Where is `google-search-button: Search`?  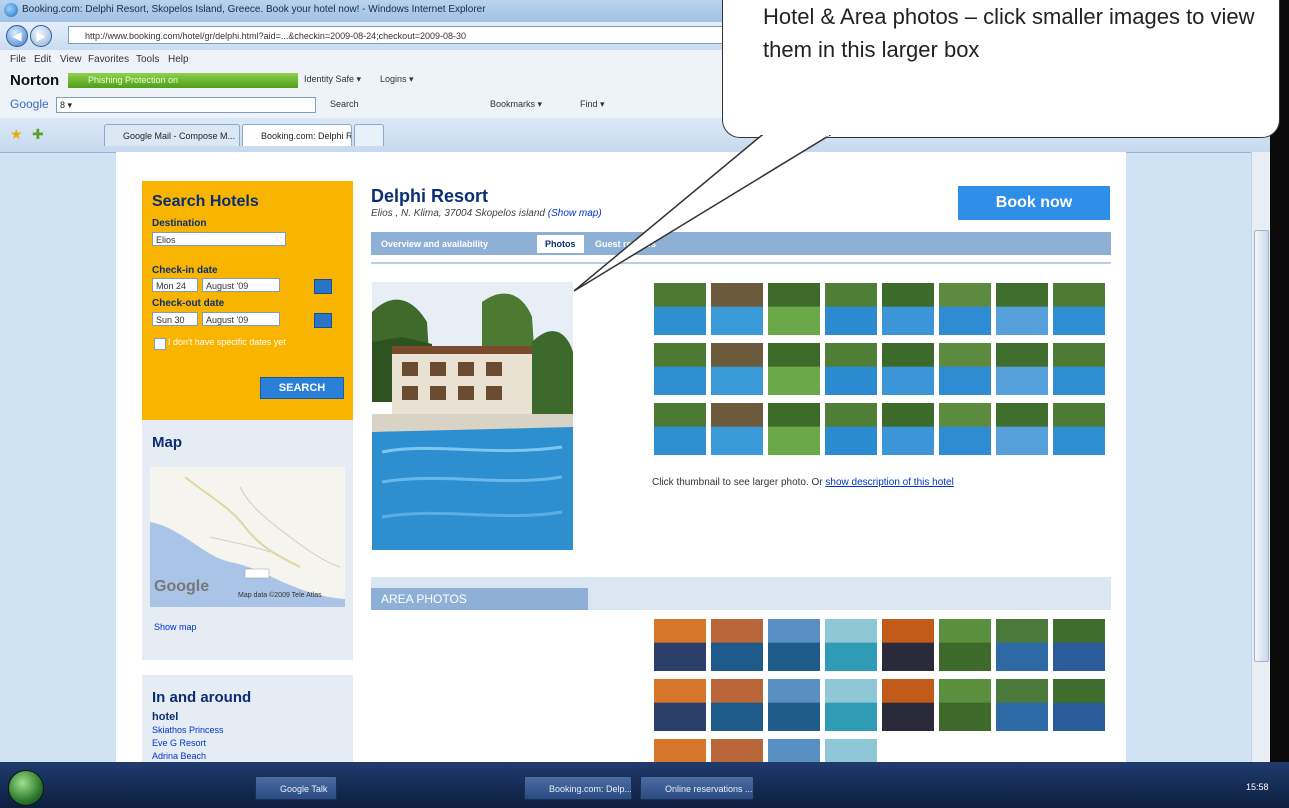 google-search-button: Search is located at coordinates (344, 104).